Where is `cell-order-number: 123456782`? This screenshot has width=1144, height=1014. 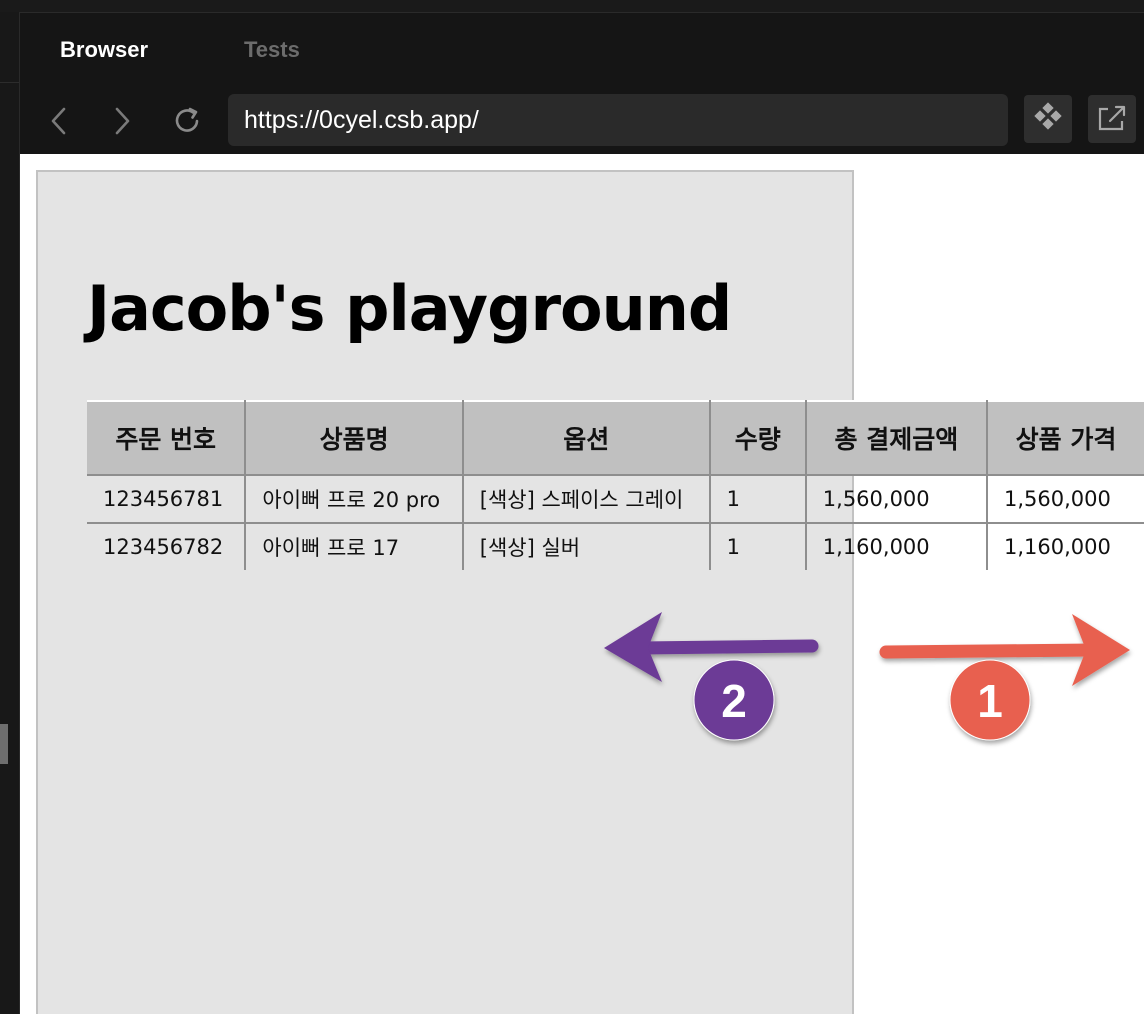
cell-order-number: 123456782 is located at coordinates (163, 547).